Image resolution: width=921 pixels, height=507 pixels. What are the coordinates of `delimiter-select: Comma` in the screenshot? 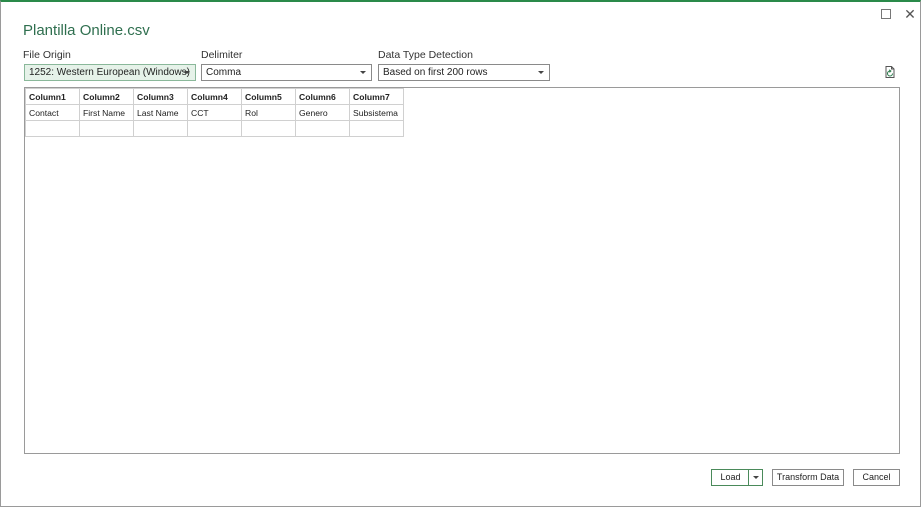 It's located at (286, 72).